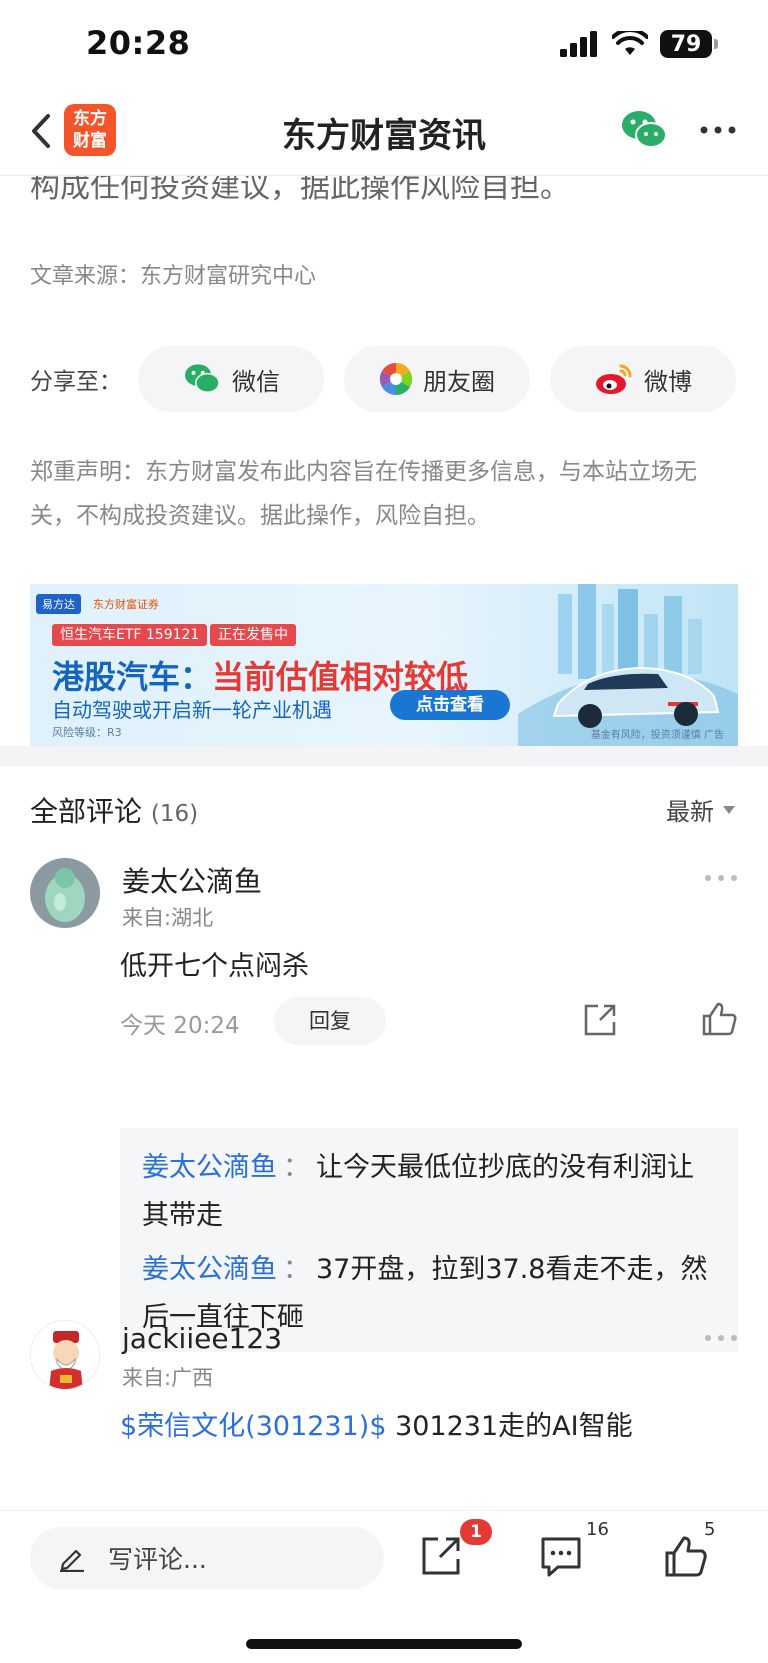 The height and width of the screenshot is (1663, 768). I want to click on comment-location: 来自:湖北, so click(168, 918).